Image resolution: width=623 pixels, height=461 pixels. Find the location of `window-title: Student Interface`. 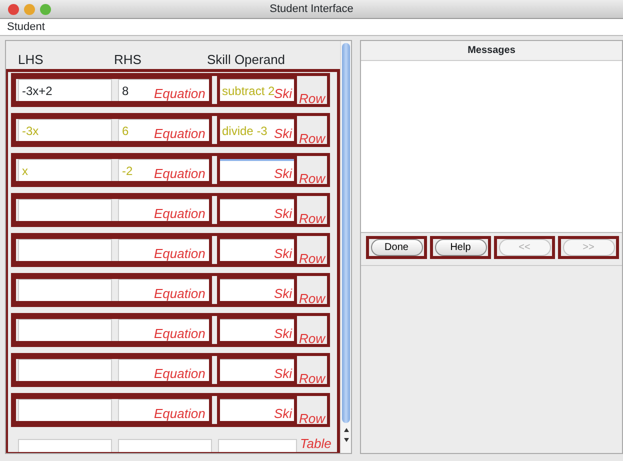

window-title: Student Interface is located at coordinates (311, 9).